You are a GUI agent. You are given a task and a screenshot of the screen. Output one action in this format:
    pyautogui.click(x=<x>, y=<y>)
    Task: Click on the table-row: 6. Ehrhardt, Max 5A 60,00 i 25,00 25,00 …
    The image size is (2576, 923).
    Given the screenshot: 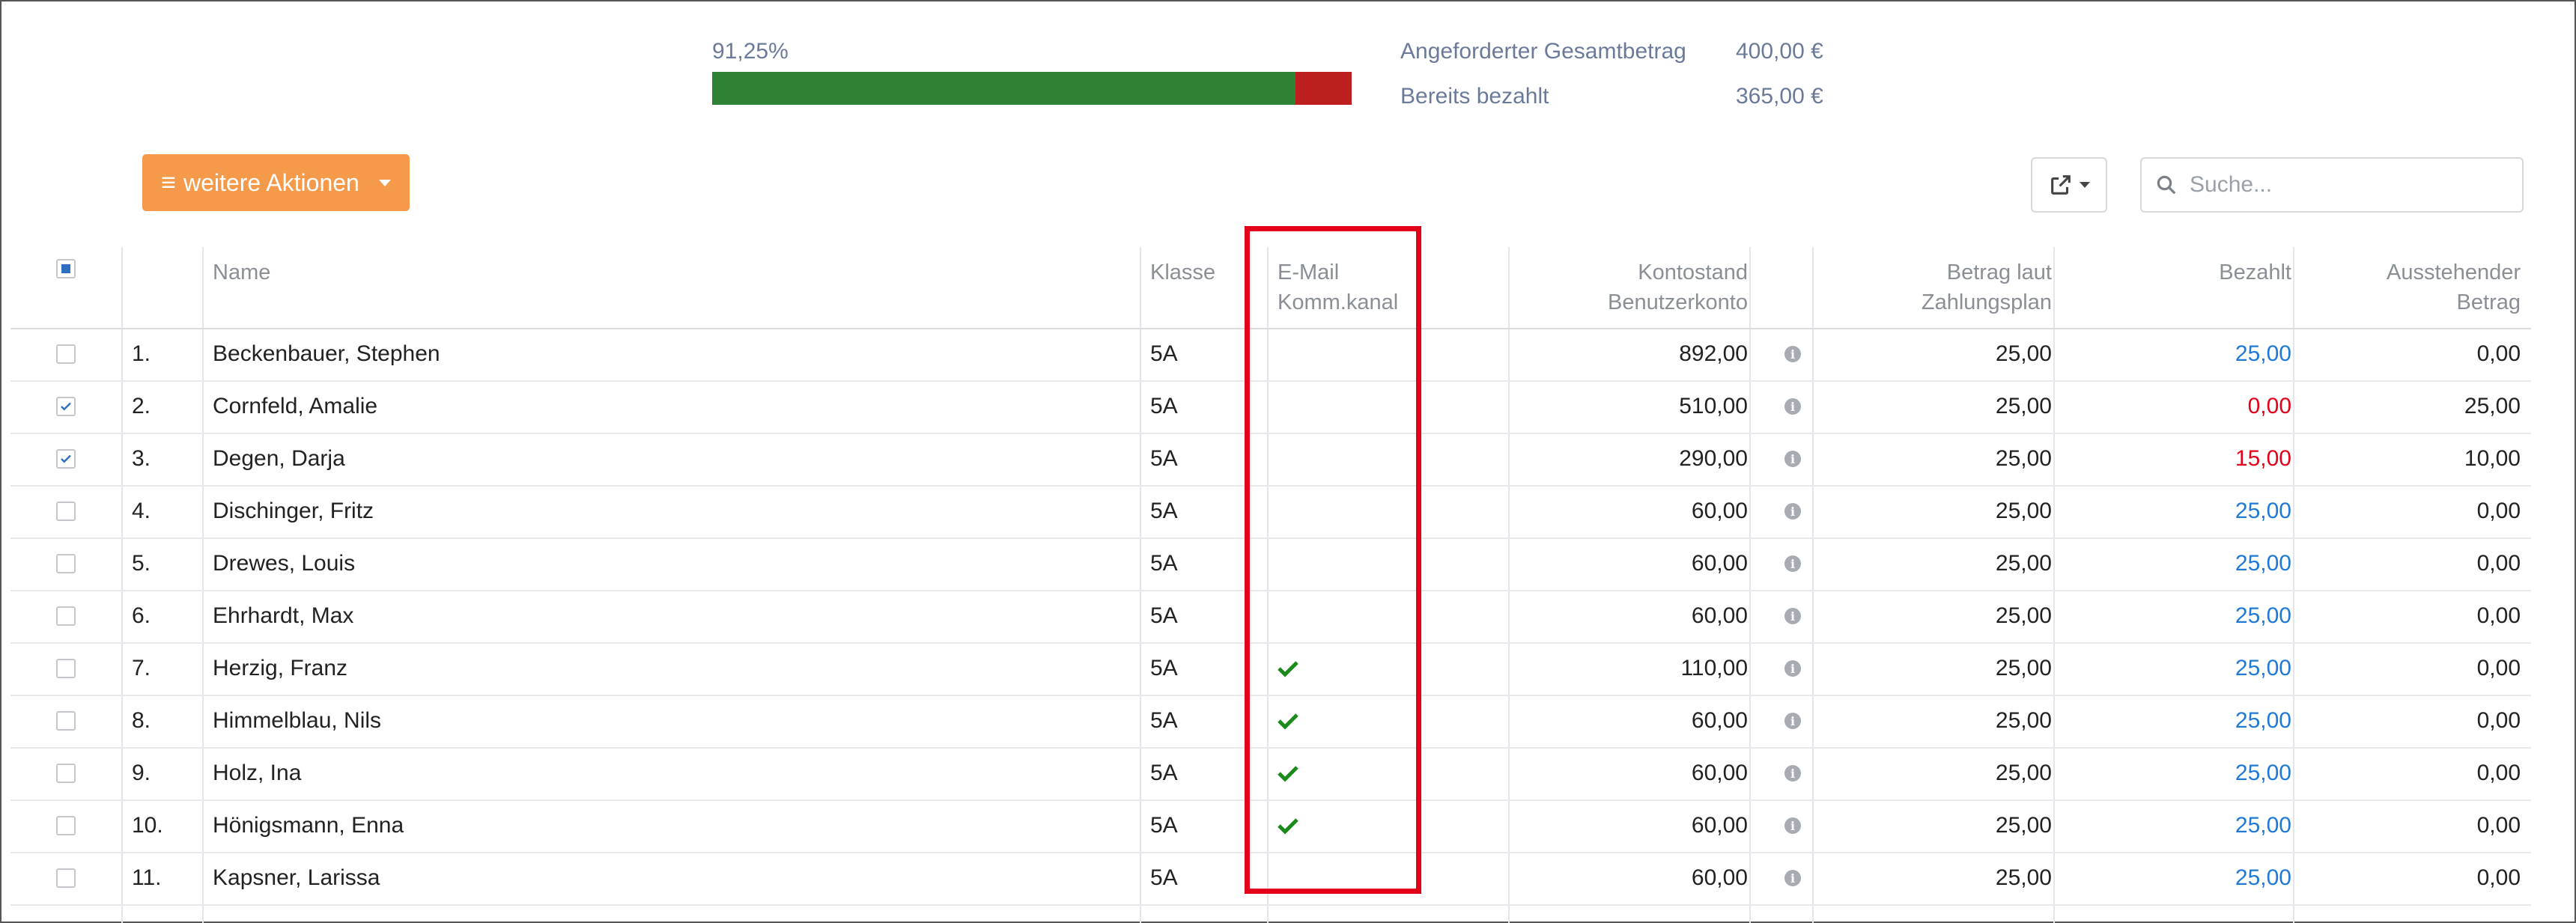 What is the action you would take?
    pyautogui.click(x=1270, y=617)
    